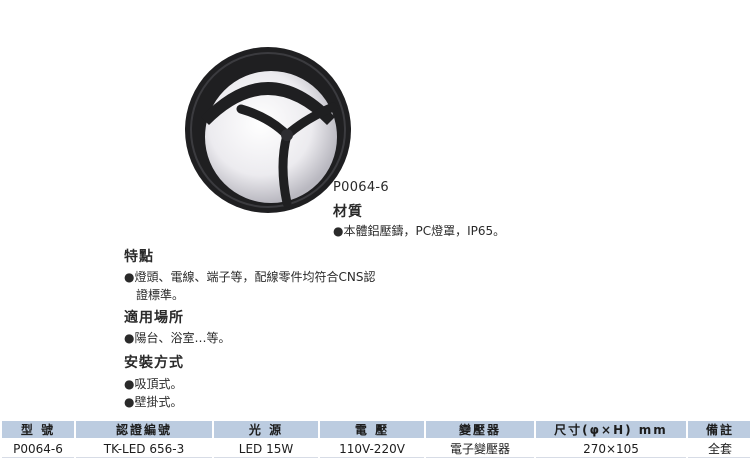  What do you see at coordinates (250, 277) in the screenshot?
I see `features-line: ●燈頭、電線、端子等，配線零件均符合CNS認` at bounding box center [250, 277].